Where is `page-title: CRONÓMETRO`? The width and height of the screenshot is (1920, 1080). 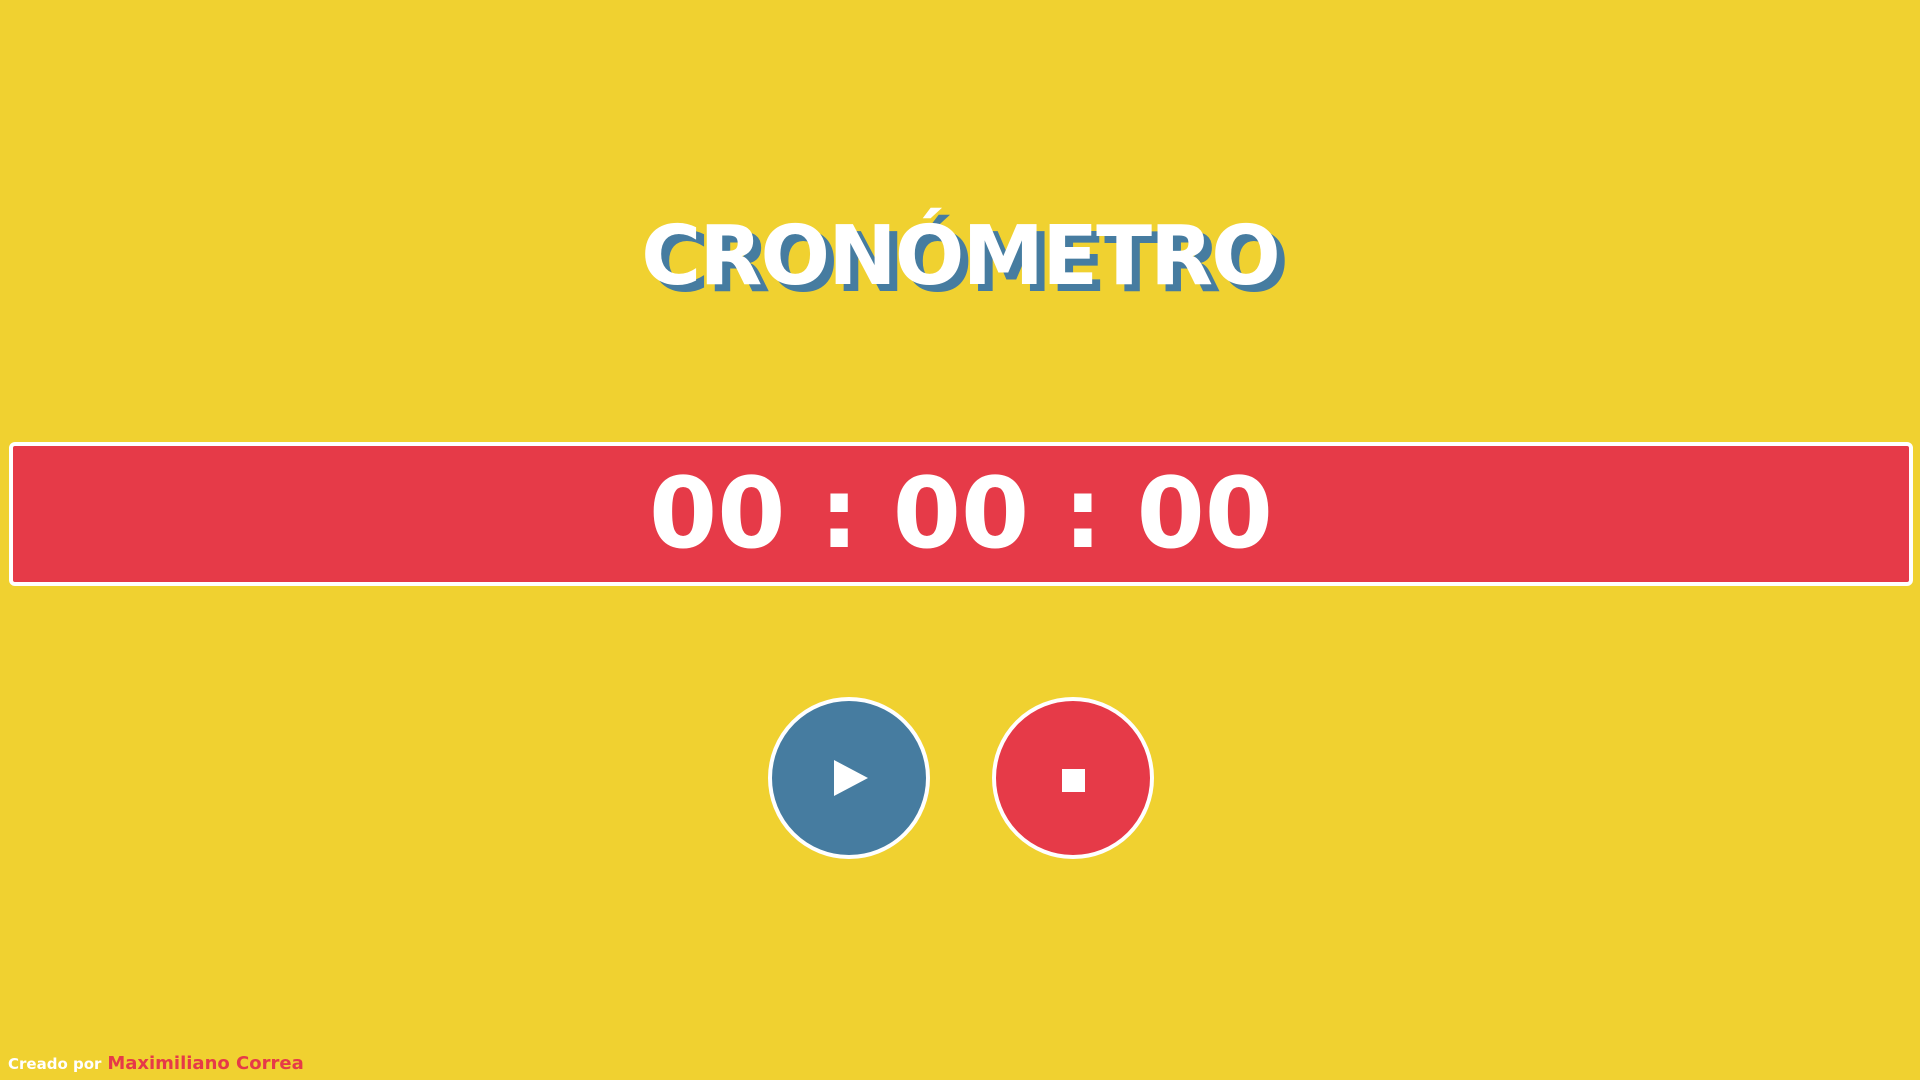 page-title: CRONÓMETRO is located at coordinates (961, 256).